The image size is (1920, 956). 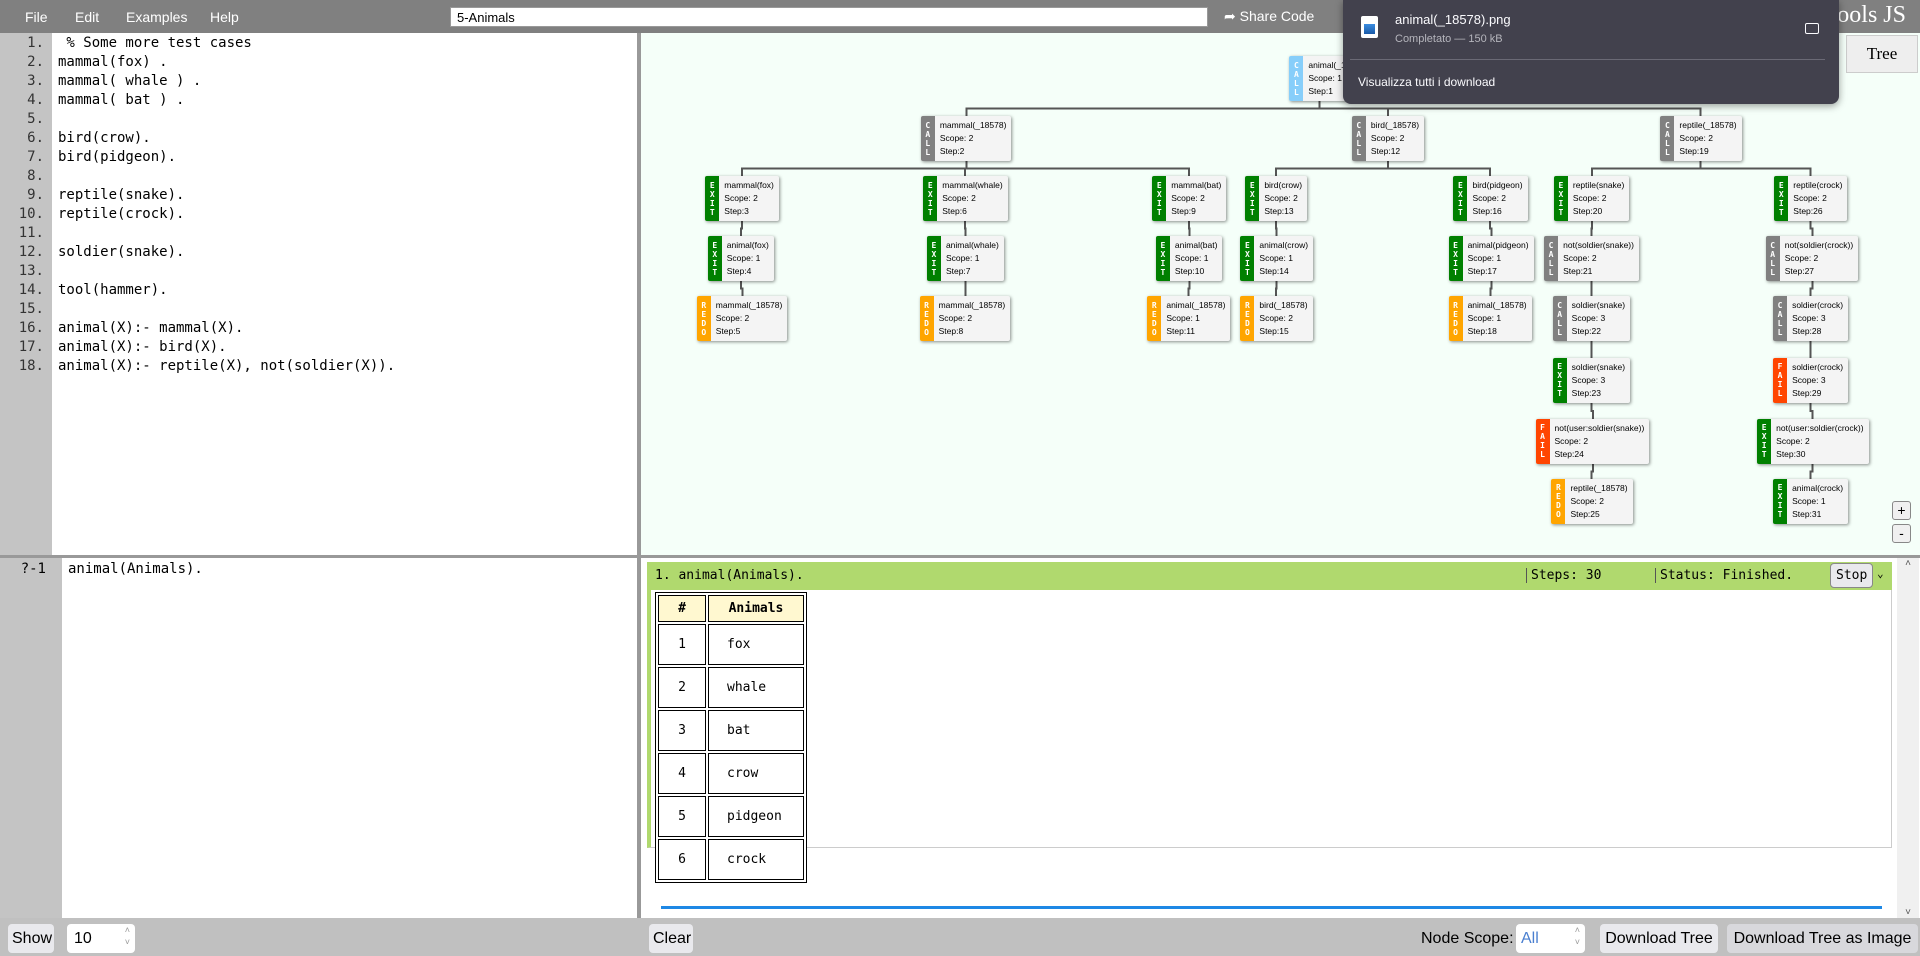 I want to click on trace-node: EXIT reptile(crock) Scope: 2 Step:26, so click(x=1811, y=199).